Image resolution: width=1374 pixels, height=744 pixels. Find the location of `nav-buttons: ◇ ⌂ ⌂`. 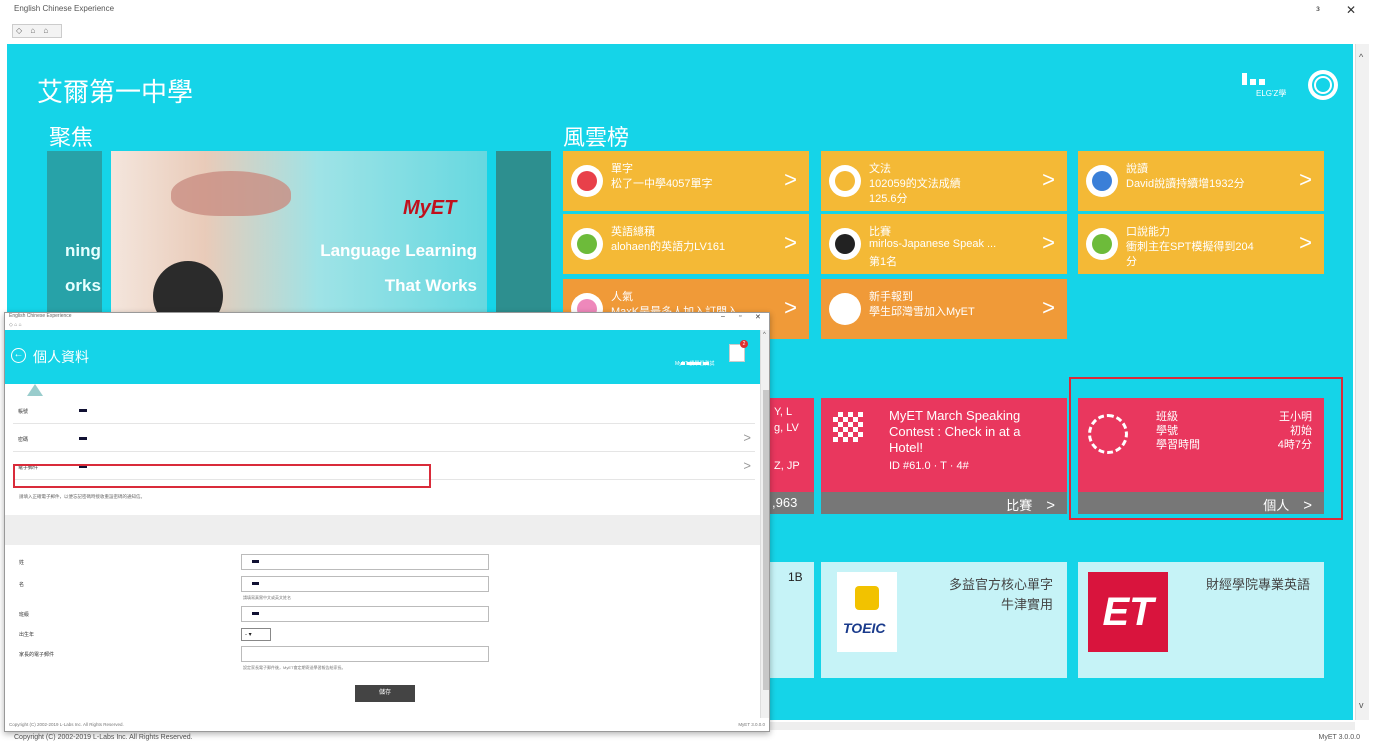

nav-buttons: ◇ ⌂ ⌂ is located at coordinates (37, 31).